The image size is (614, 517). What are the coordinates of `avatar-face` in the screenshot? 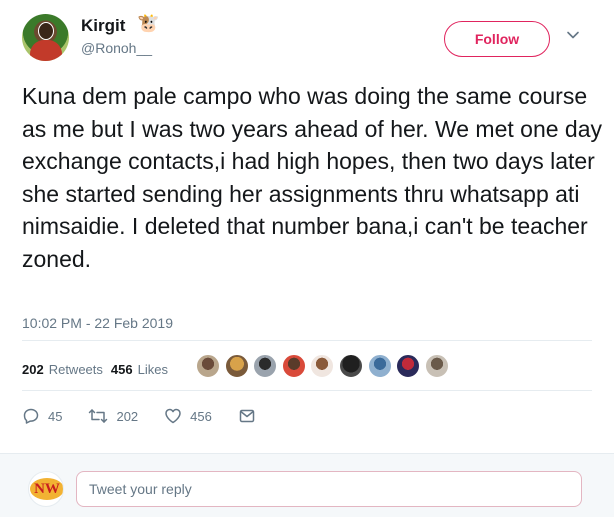 It's located at (46, 31).